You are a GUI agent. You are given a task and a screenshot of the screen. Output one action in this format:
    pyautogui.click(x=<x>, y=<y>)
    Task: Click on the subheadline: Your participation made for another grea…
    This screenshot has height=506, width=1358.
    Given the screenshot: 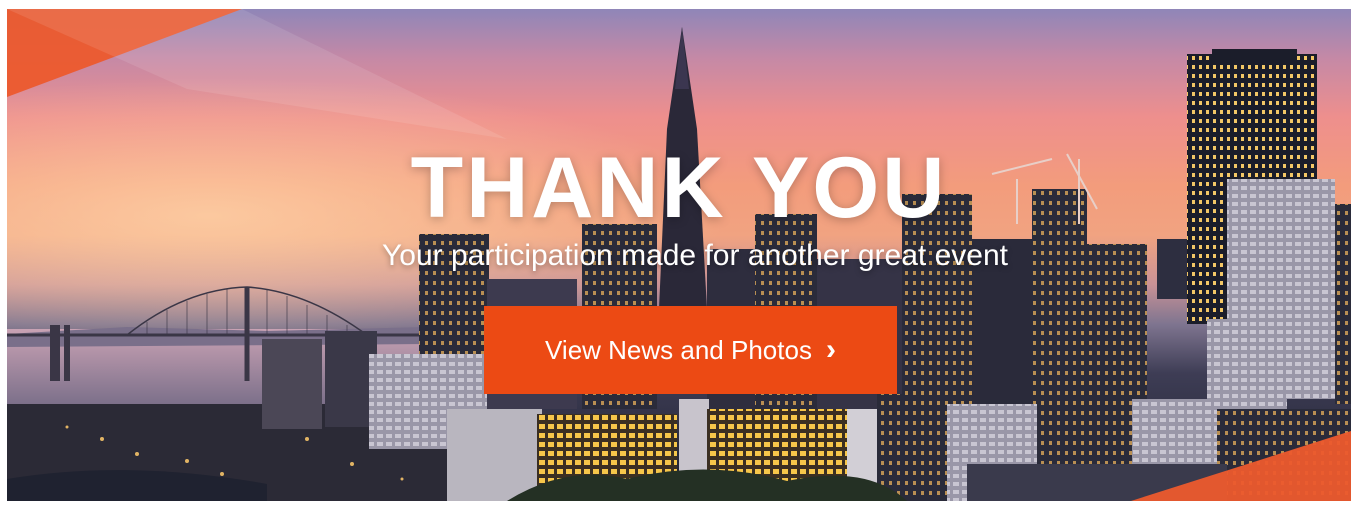 What is the action you would take?
    pyautogui.click(x=695, y=255)
    